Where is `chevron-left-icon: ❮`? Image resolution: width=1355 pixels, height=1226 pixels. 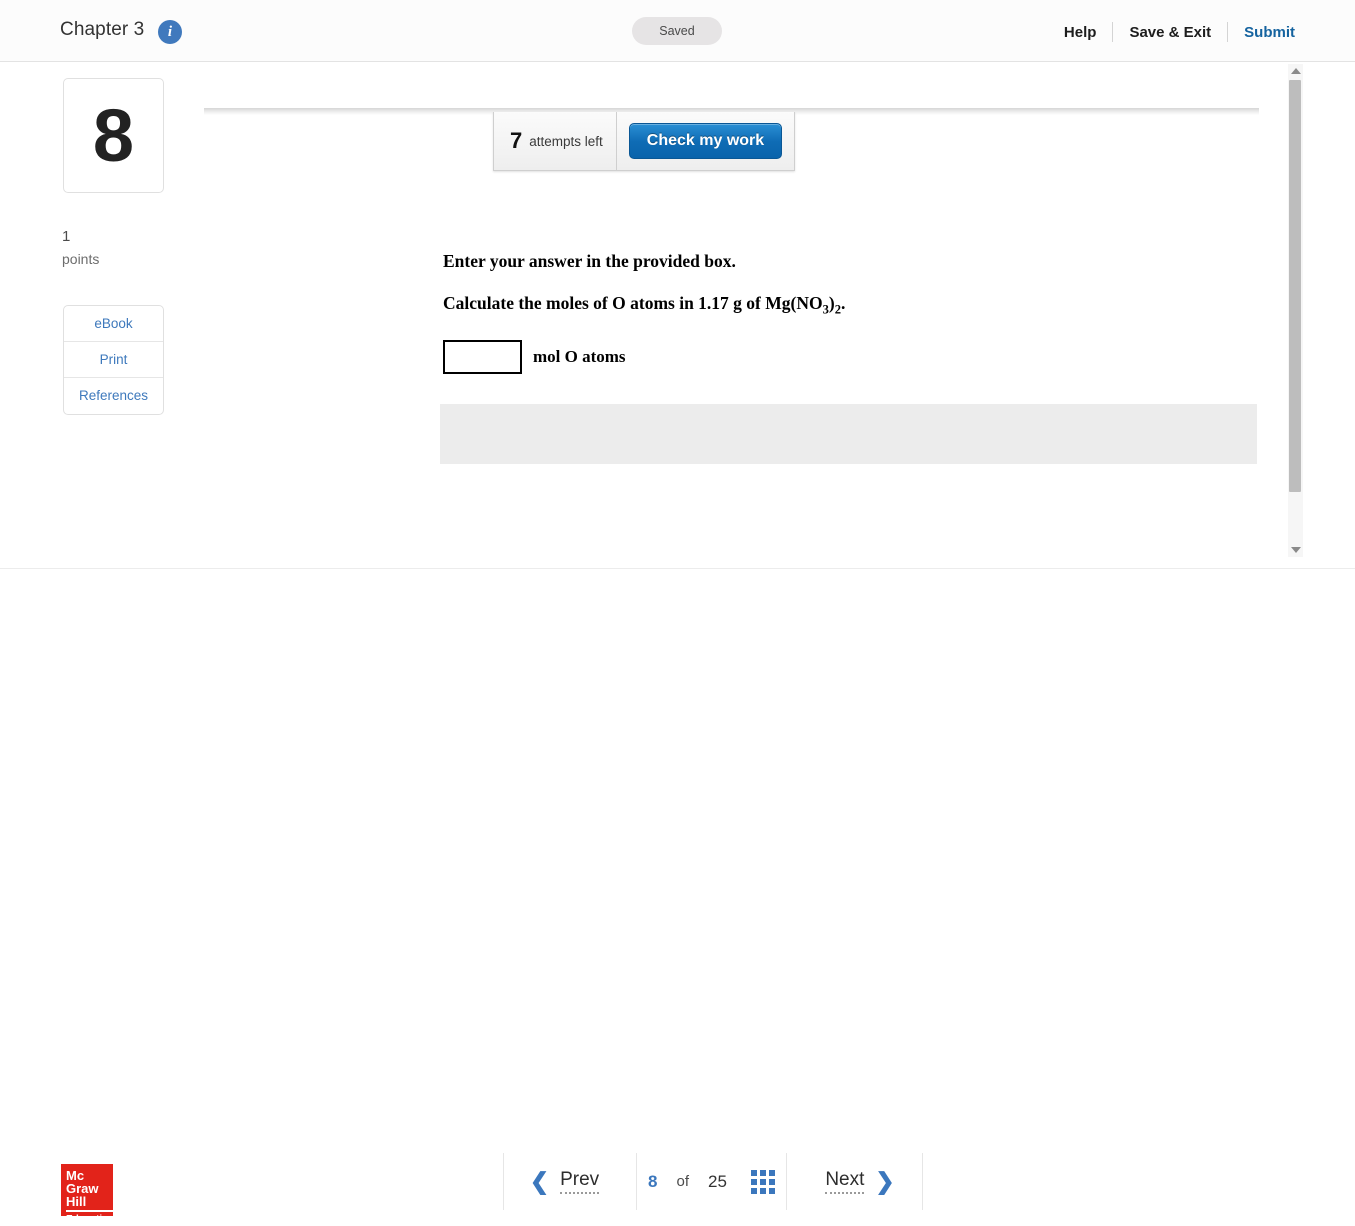 chevron-left-icon: ❮ is located at coordinates (539, 1181).